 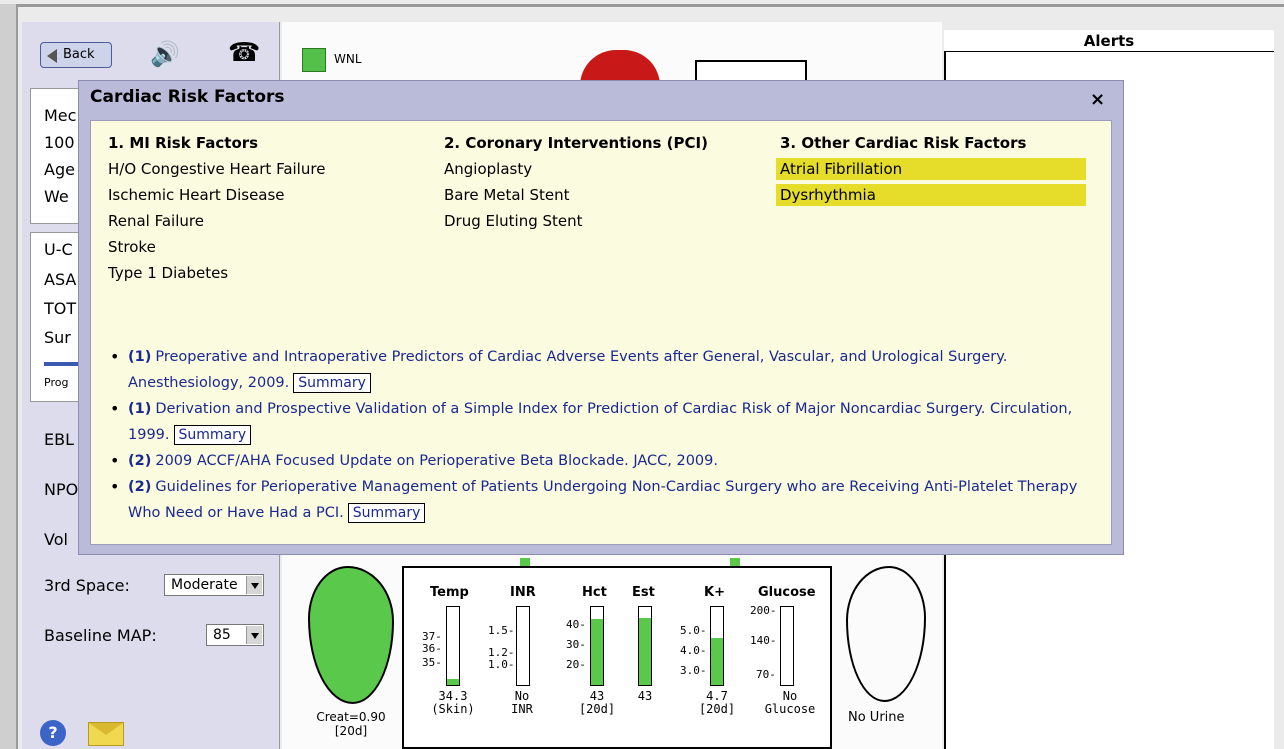 I want to click on inr-tick: 1.5-, so click(x=501, y=630).